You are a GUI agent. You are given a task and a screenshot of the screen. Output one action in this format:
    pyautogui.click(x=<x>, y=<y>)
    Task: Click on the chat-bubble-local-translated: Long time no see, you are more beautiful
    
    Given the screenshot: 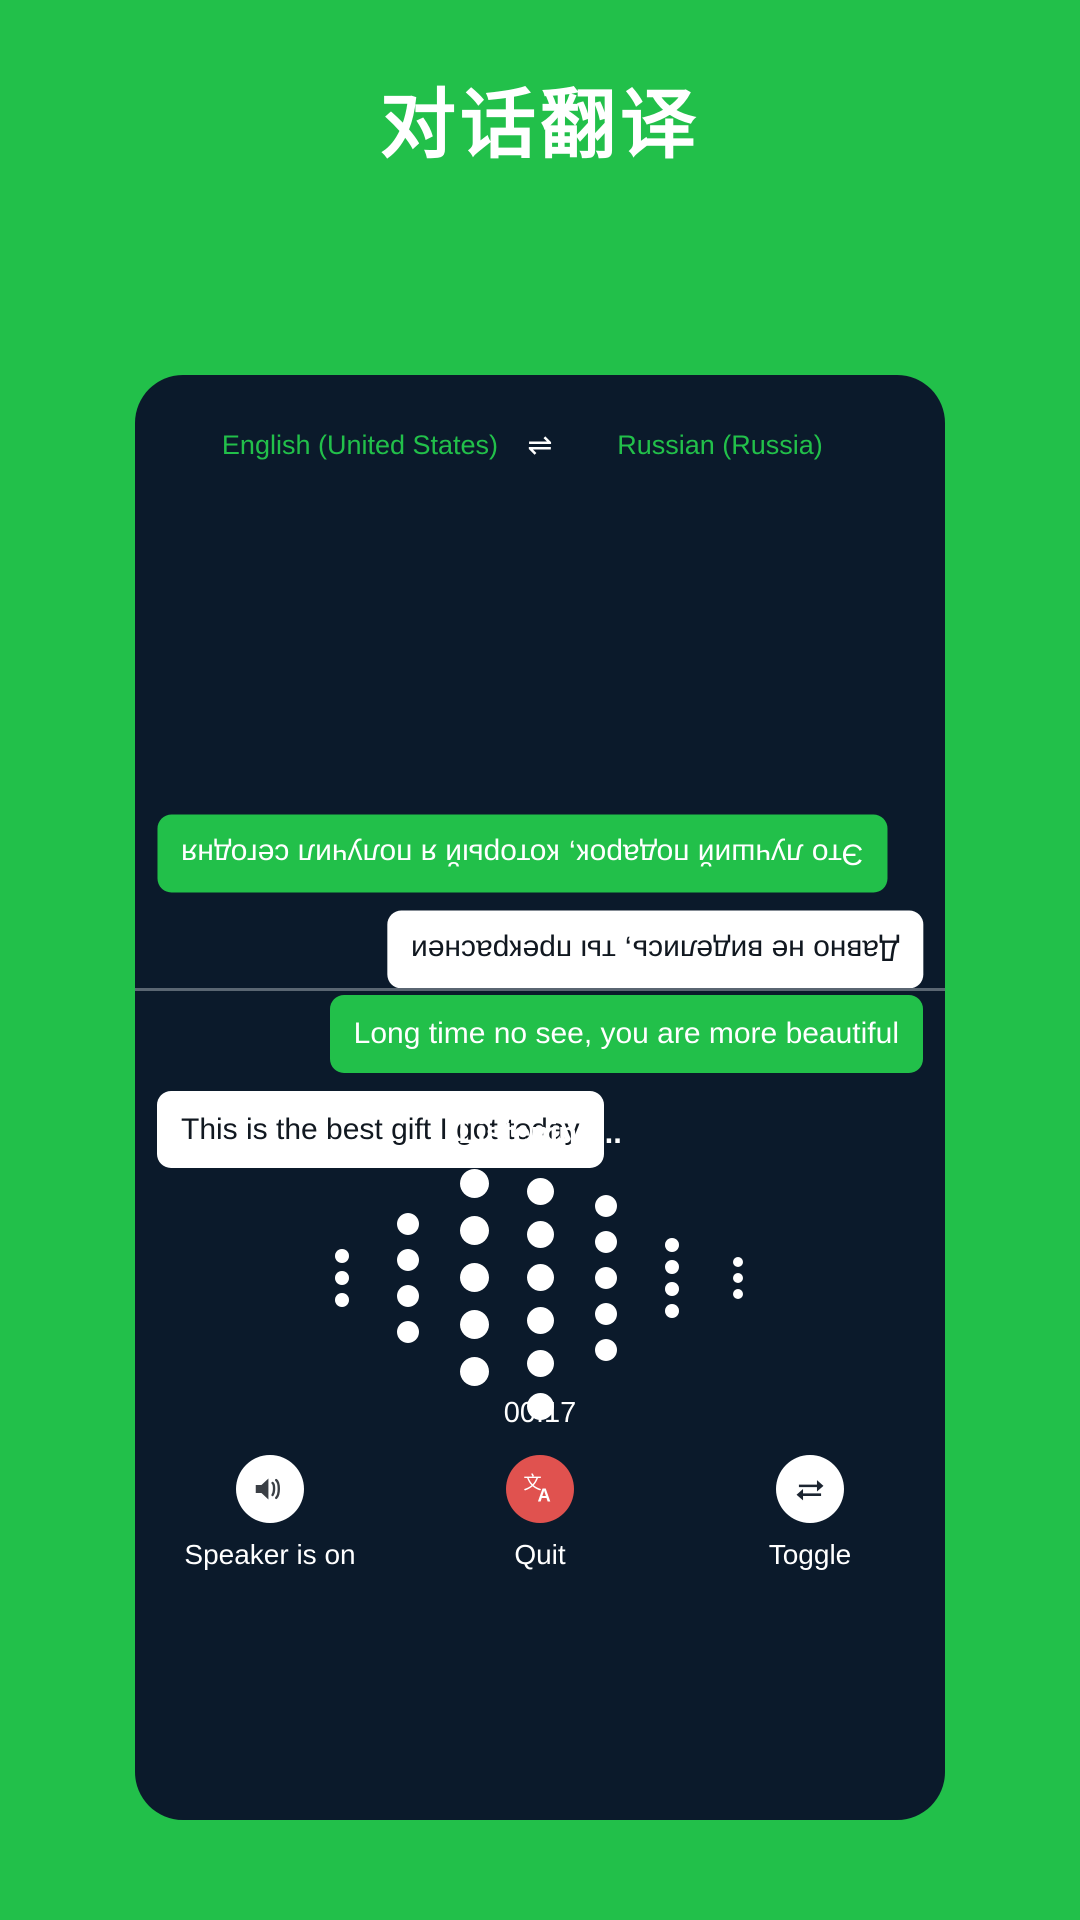 What is the action you would take?
    pyautogui.click(x=626, y=1034)
    